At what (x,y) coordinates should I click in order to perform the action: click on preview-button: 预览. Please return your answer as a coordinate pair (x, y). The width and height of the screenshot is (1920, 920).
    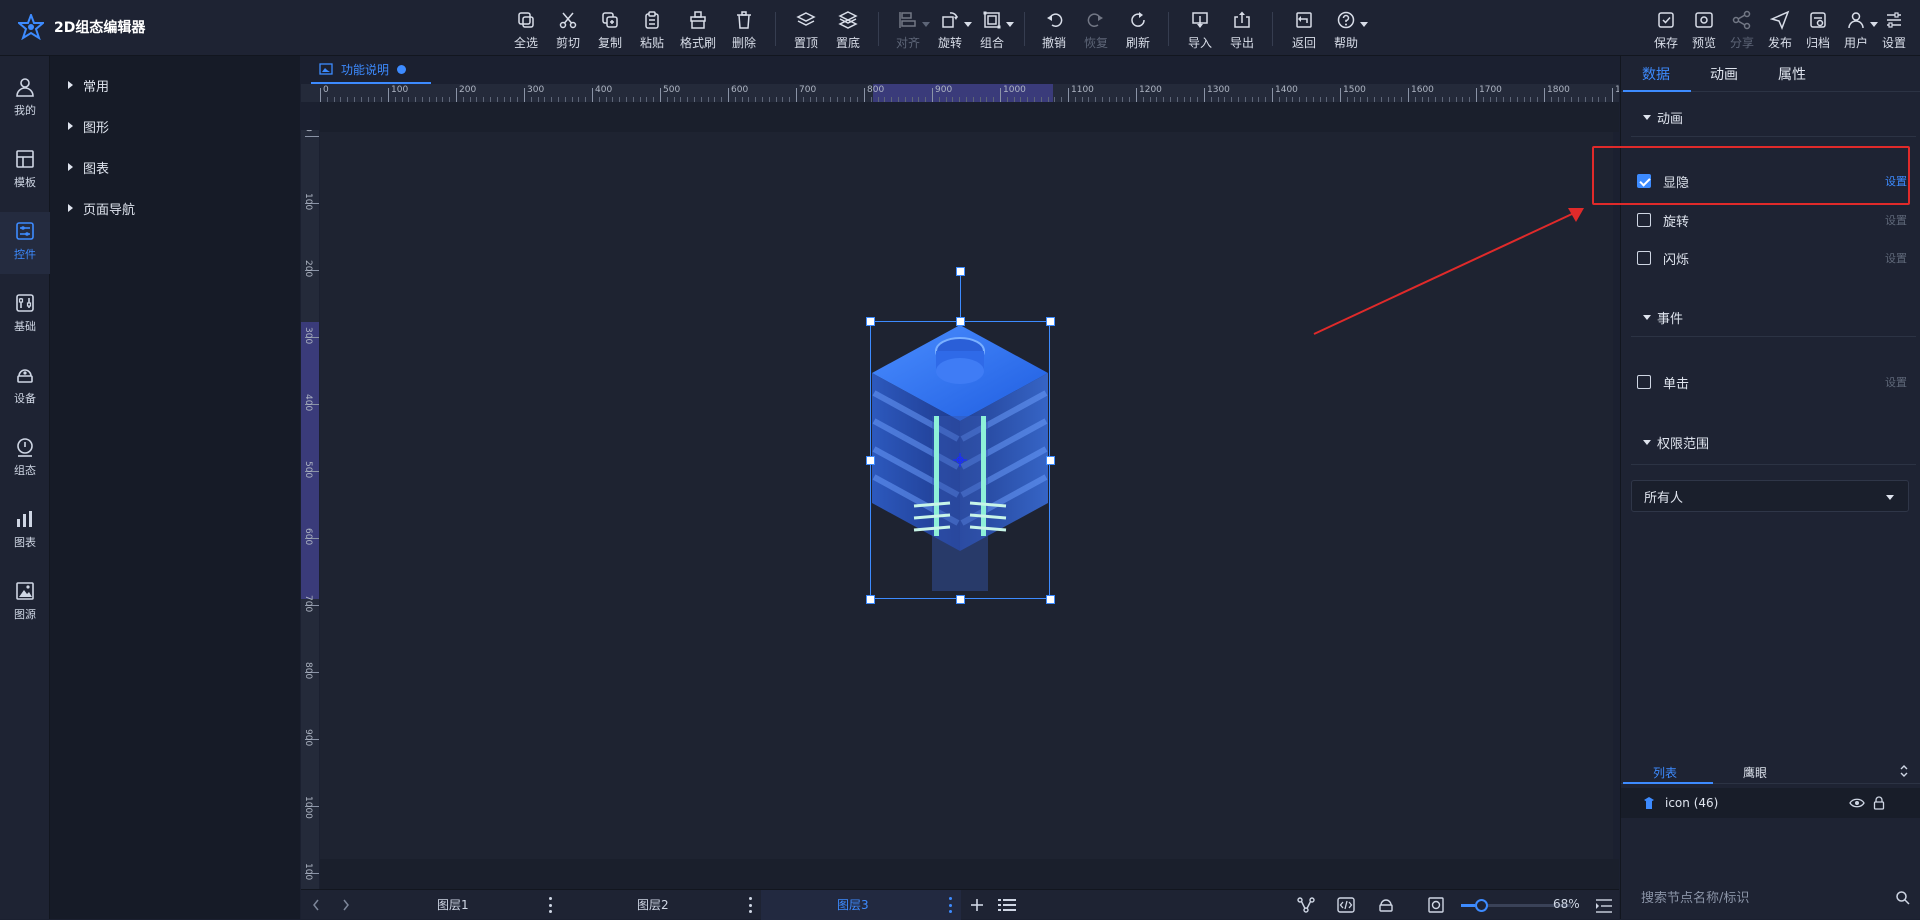
    Looking at the image, I should click on (1704, 29).